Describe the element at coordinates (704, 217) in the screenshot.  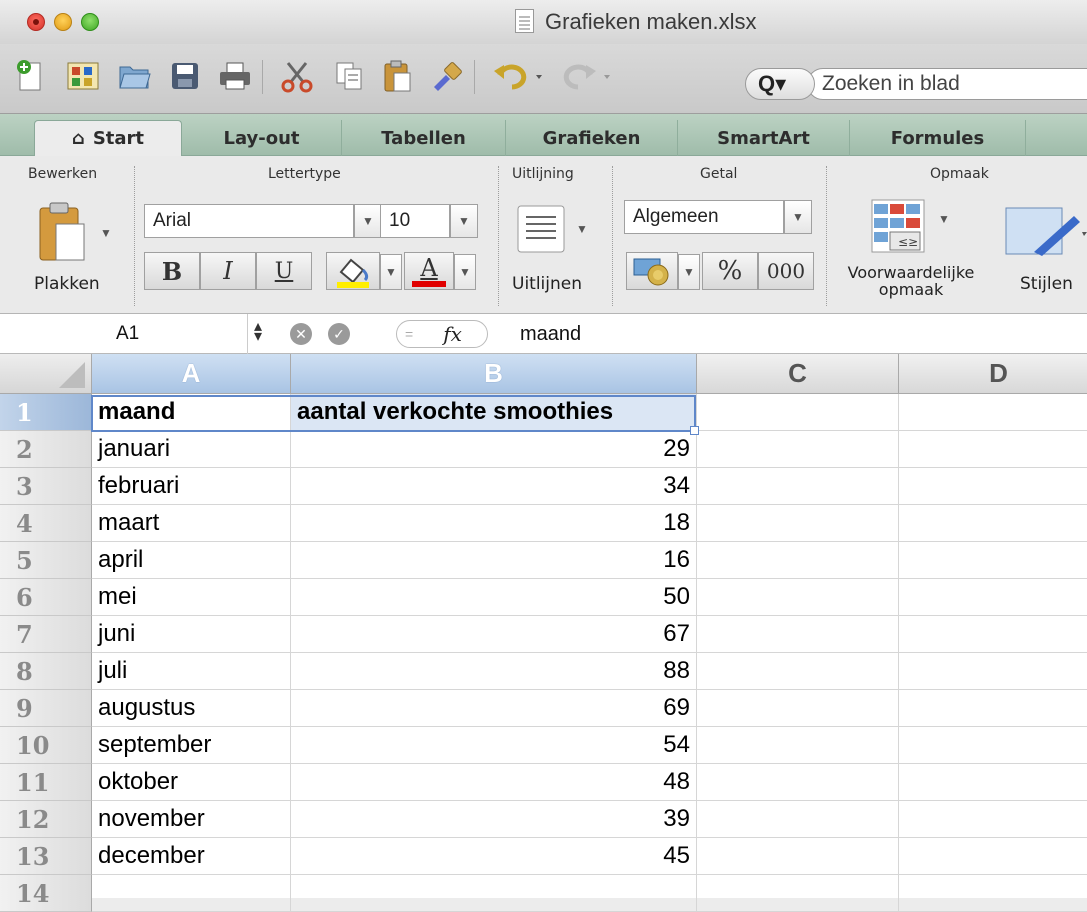
I see `number-format-select: Algemeen` at that location.